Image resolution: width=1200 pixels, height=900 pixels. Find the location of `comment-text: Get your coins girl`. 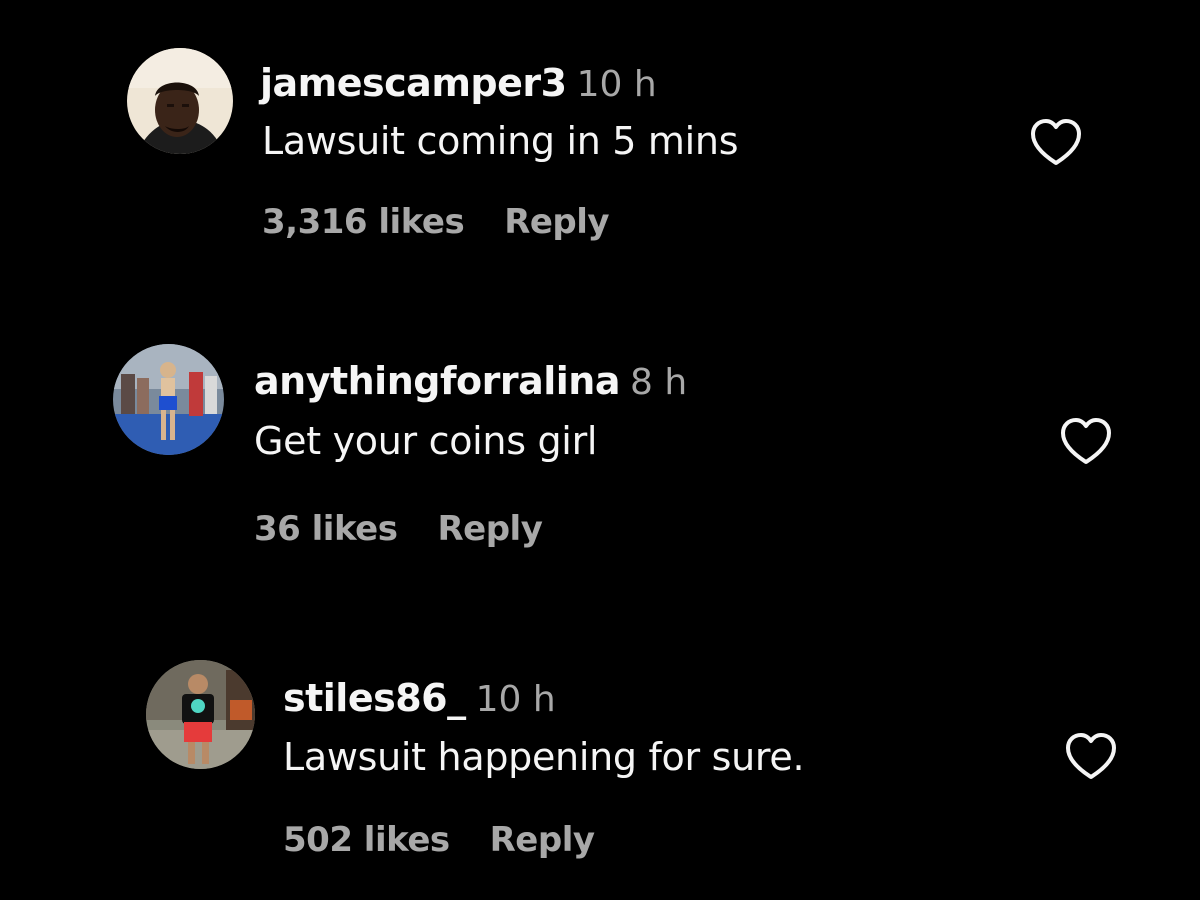

comment-text: Get your coins girl is located at coordinates (426, 441).